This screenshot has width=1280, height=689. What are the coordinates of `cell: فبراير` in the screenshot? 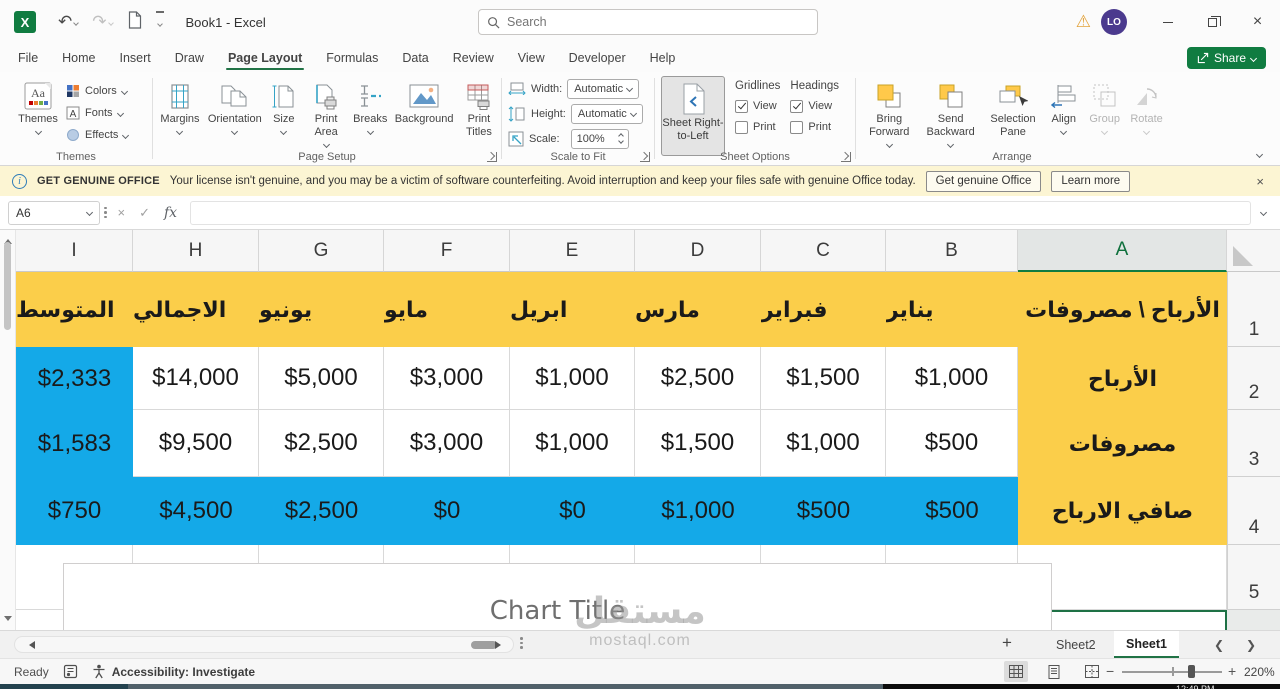 It's located at (823, 309).